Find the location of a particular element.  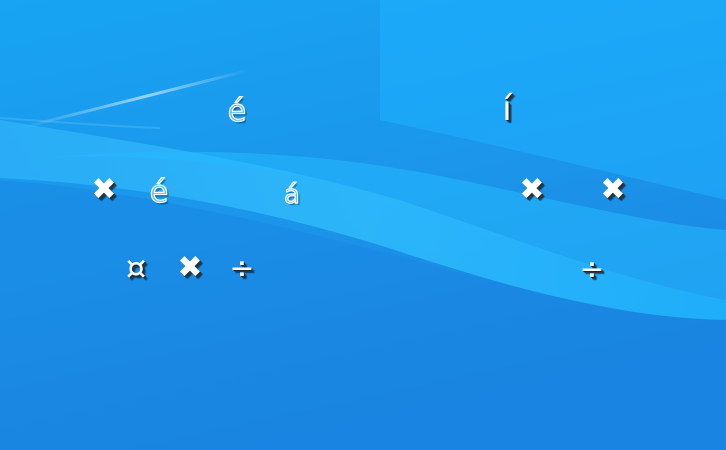

desktop-icon: ¤ is located at coordinates (136, 268).